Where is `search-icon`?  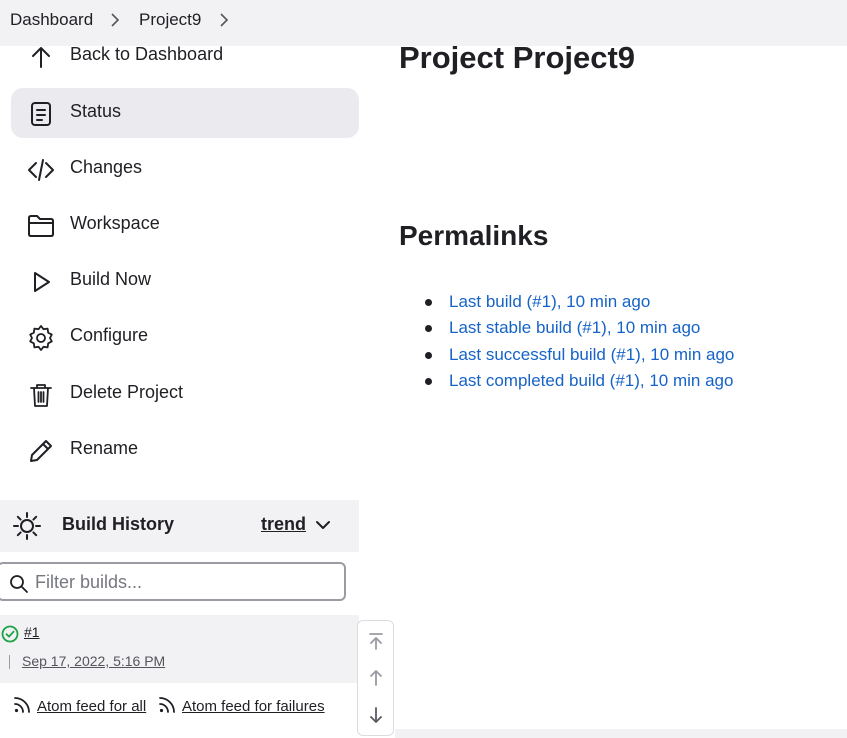
search-icon is located at coordinates (19, 584).